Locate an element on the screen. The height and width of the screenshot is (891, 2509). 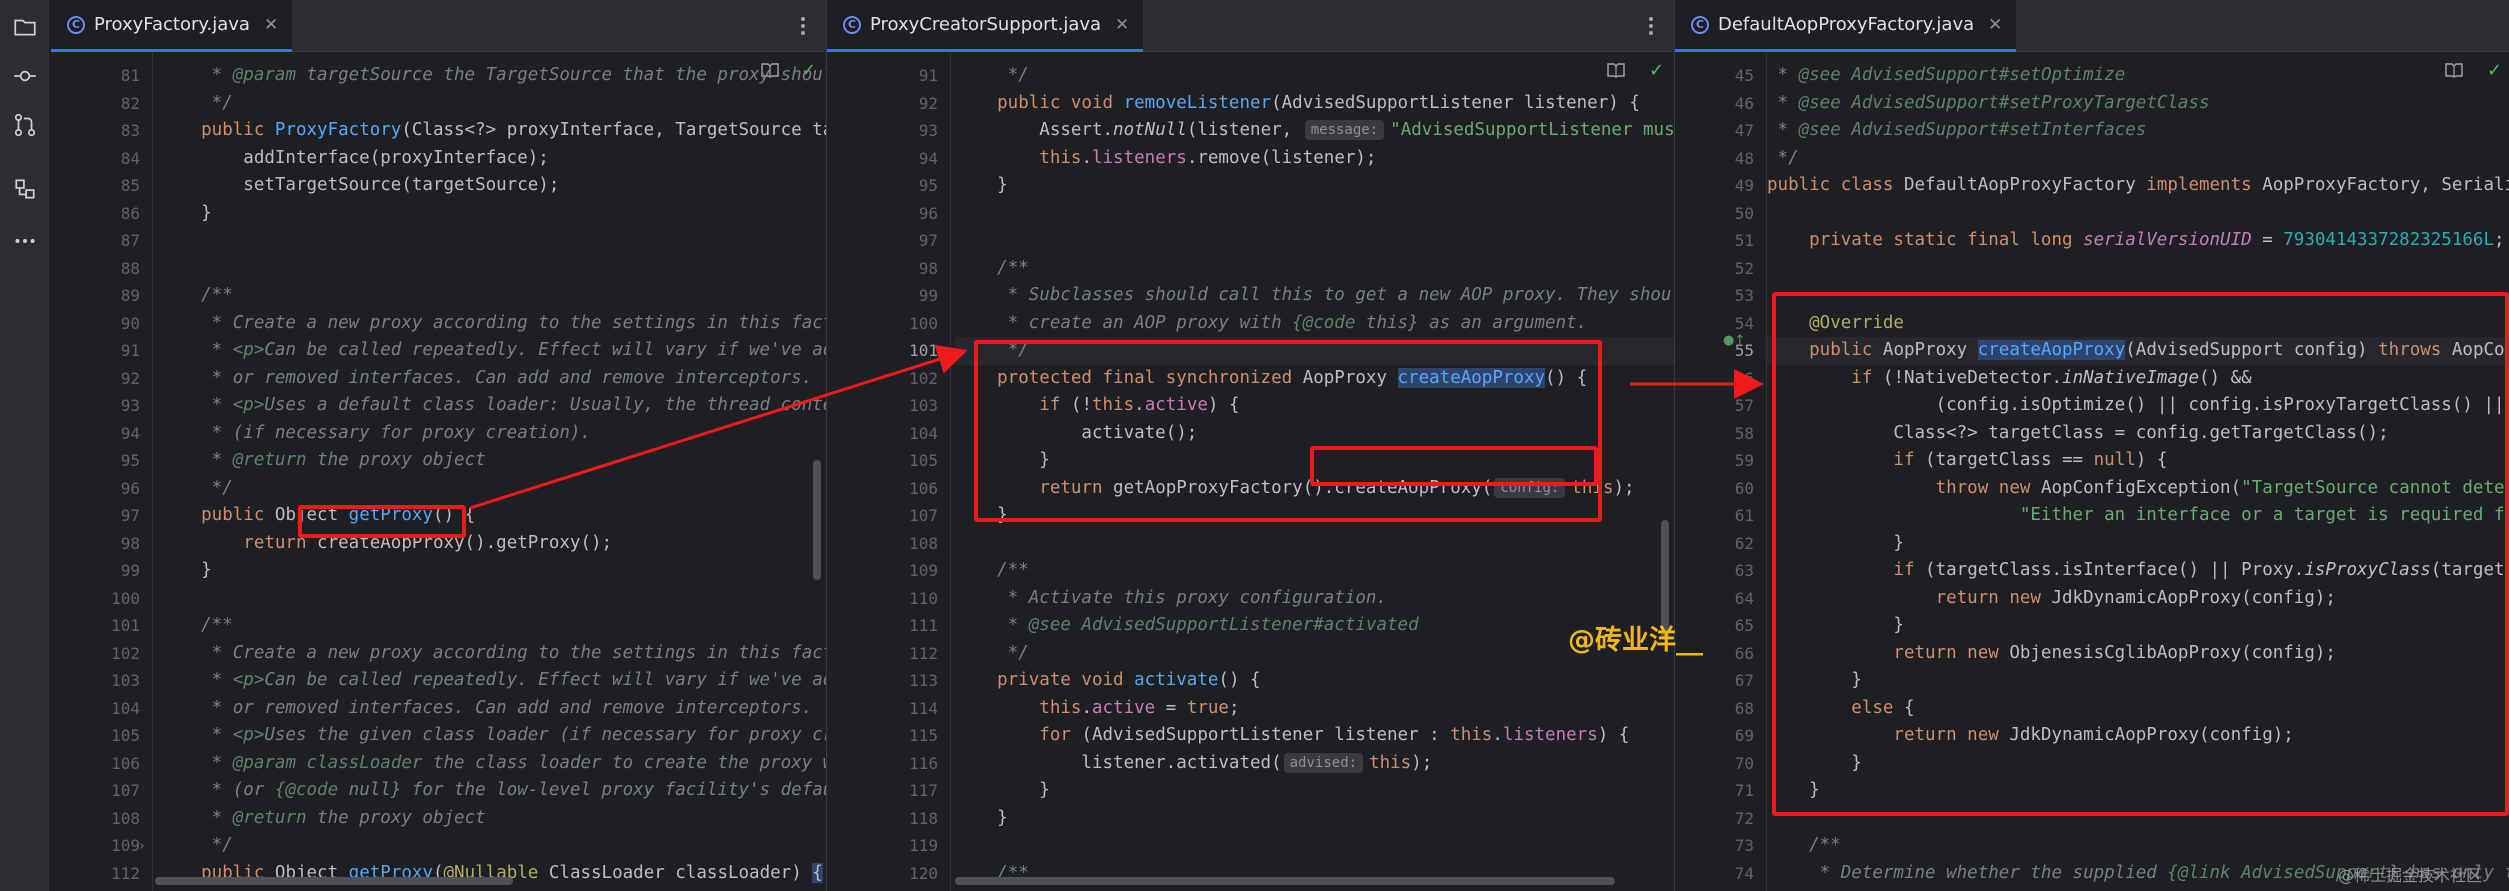
line-number: 92 is located at coordinates (928, 103).